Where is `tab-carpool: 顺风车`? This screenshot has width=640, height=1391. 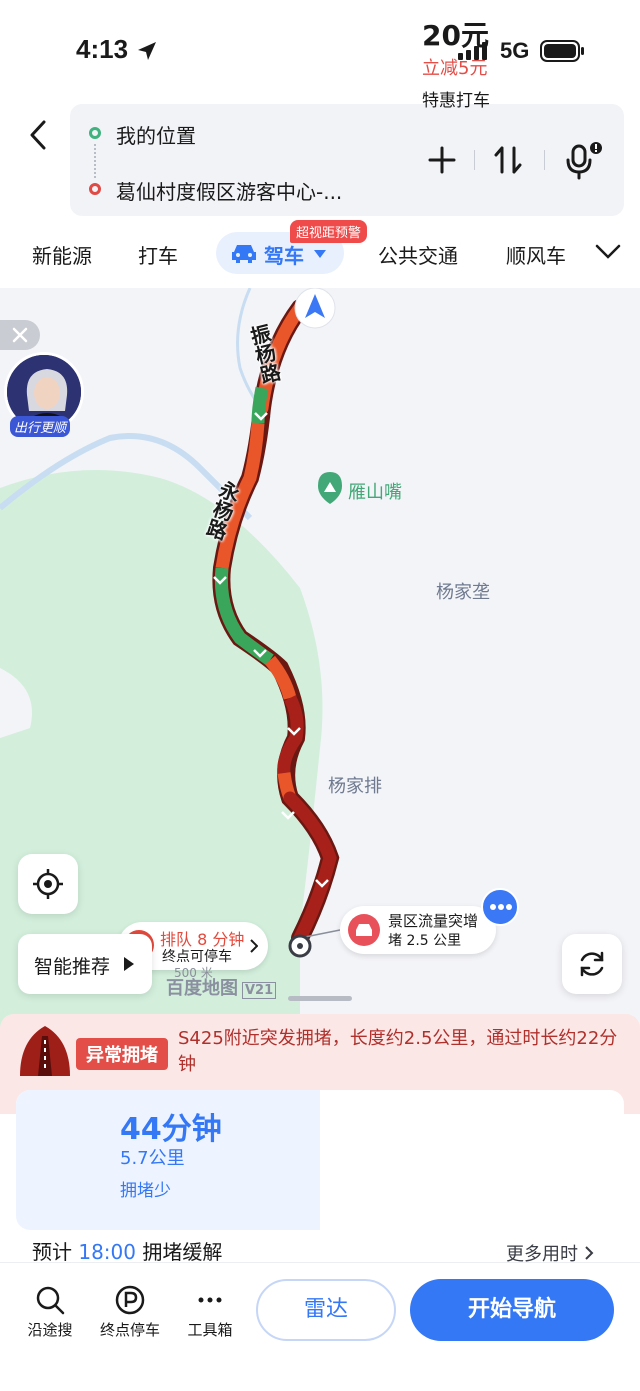
tab-carpool: 顺风车 is located at coordinates (536, 254).